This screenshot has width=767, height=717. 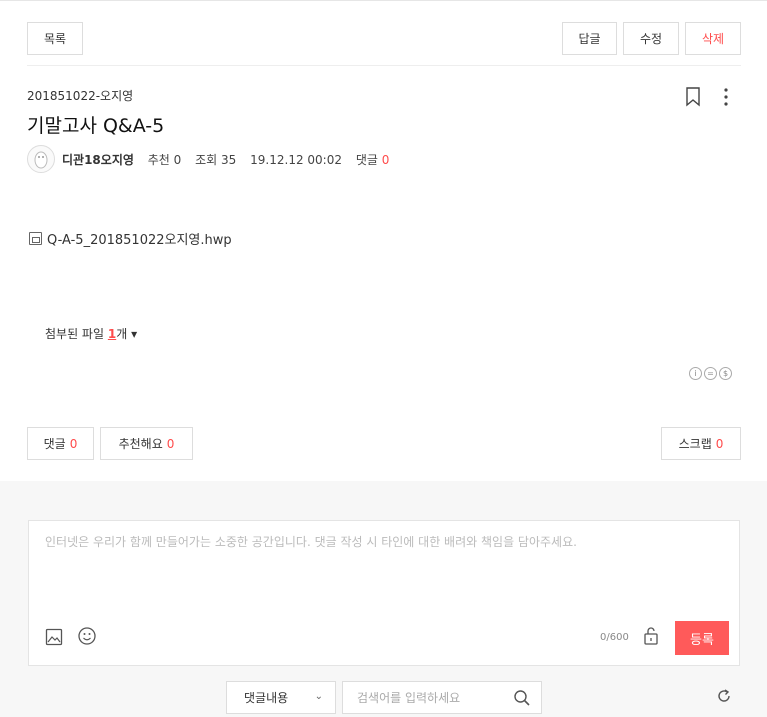 I want to click on divider, so click(x=384, y=65).